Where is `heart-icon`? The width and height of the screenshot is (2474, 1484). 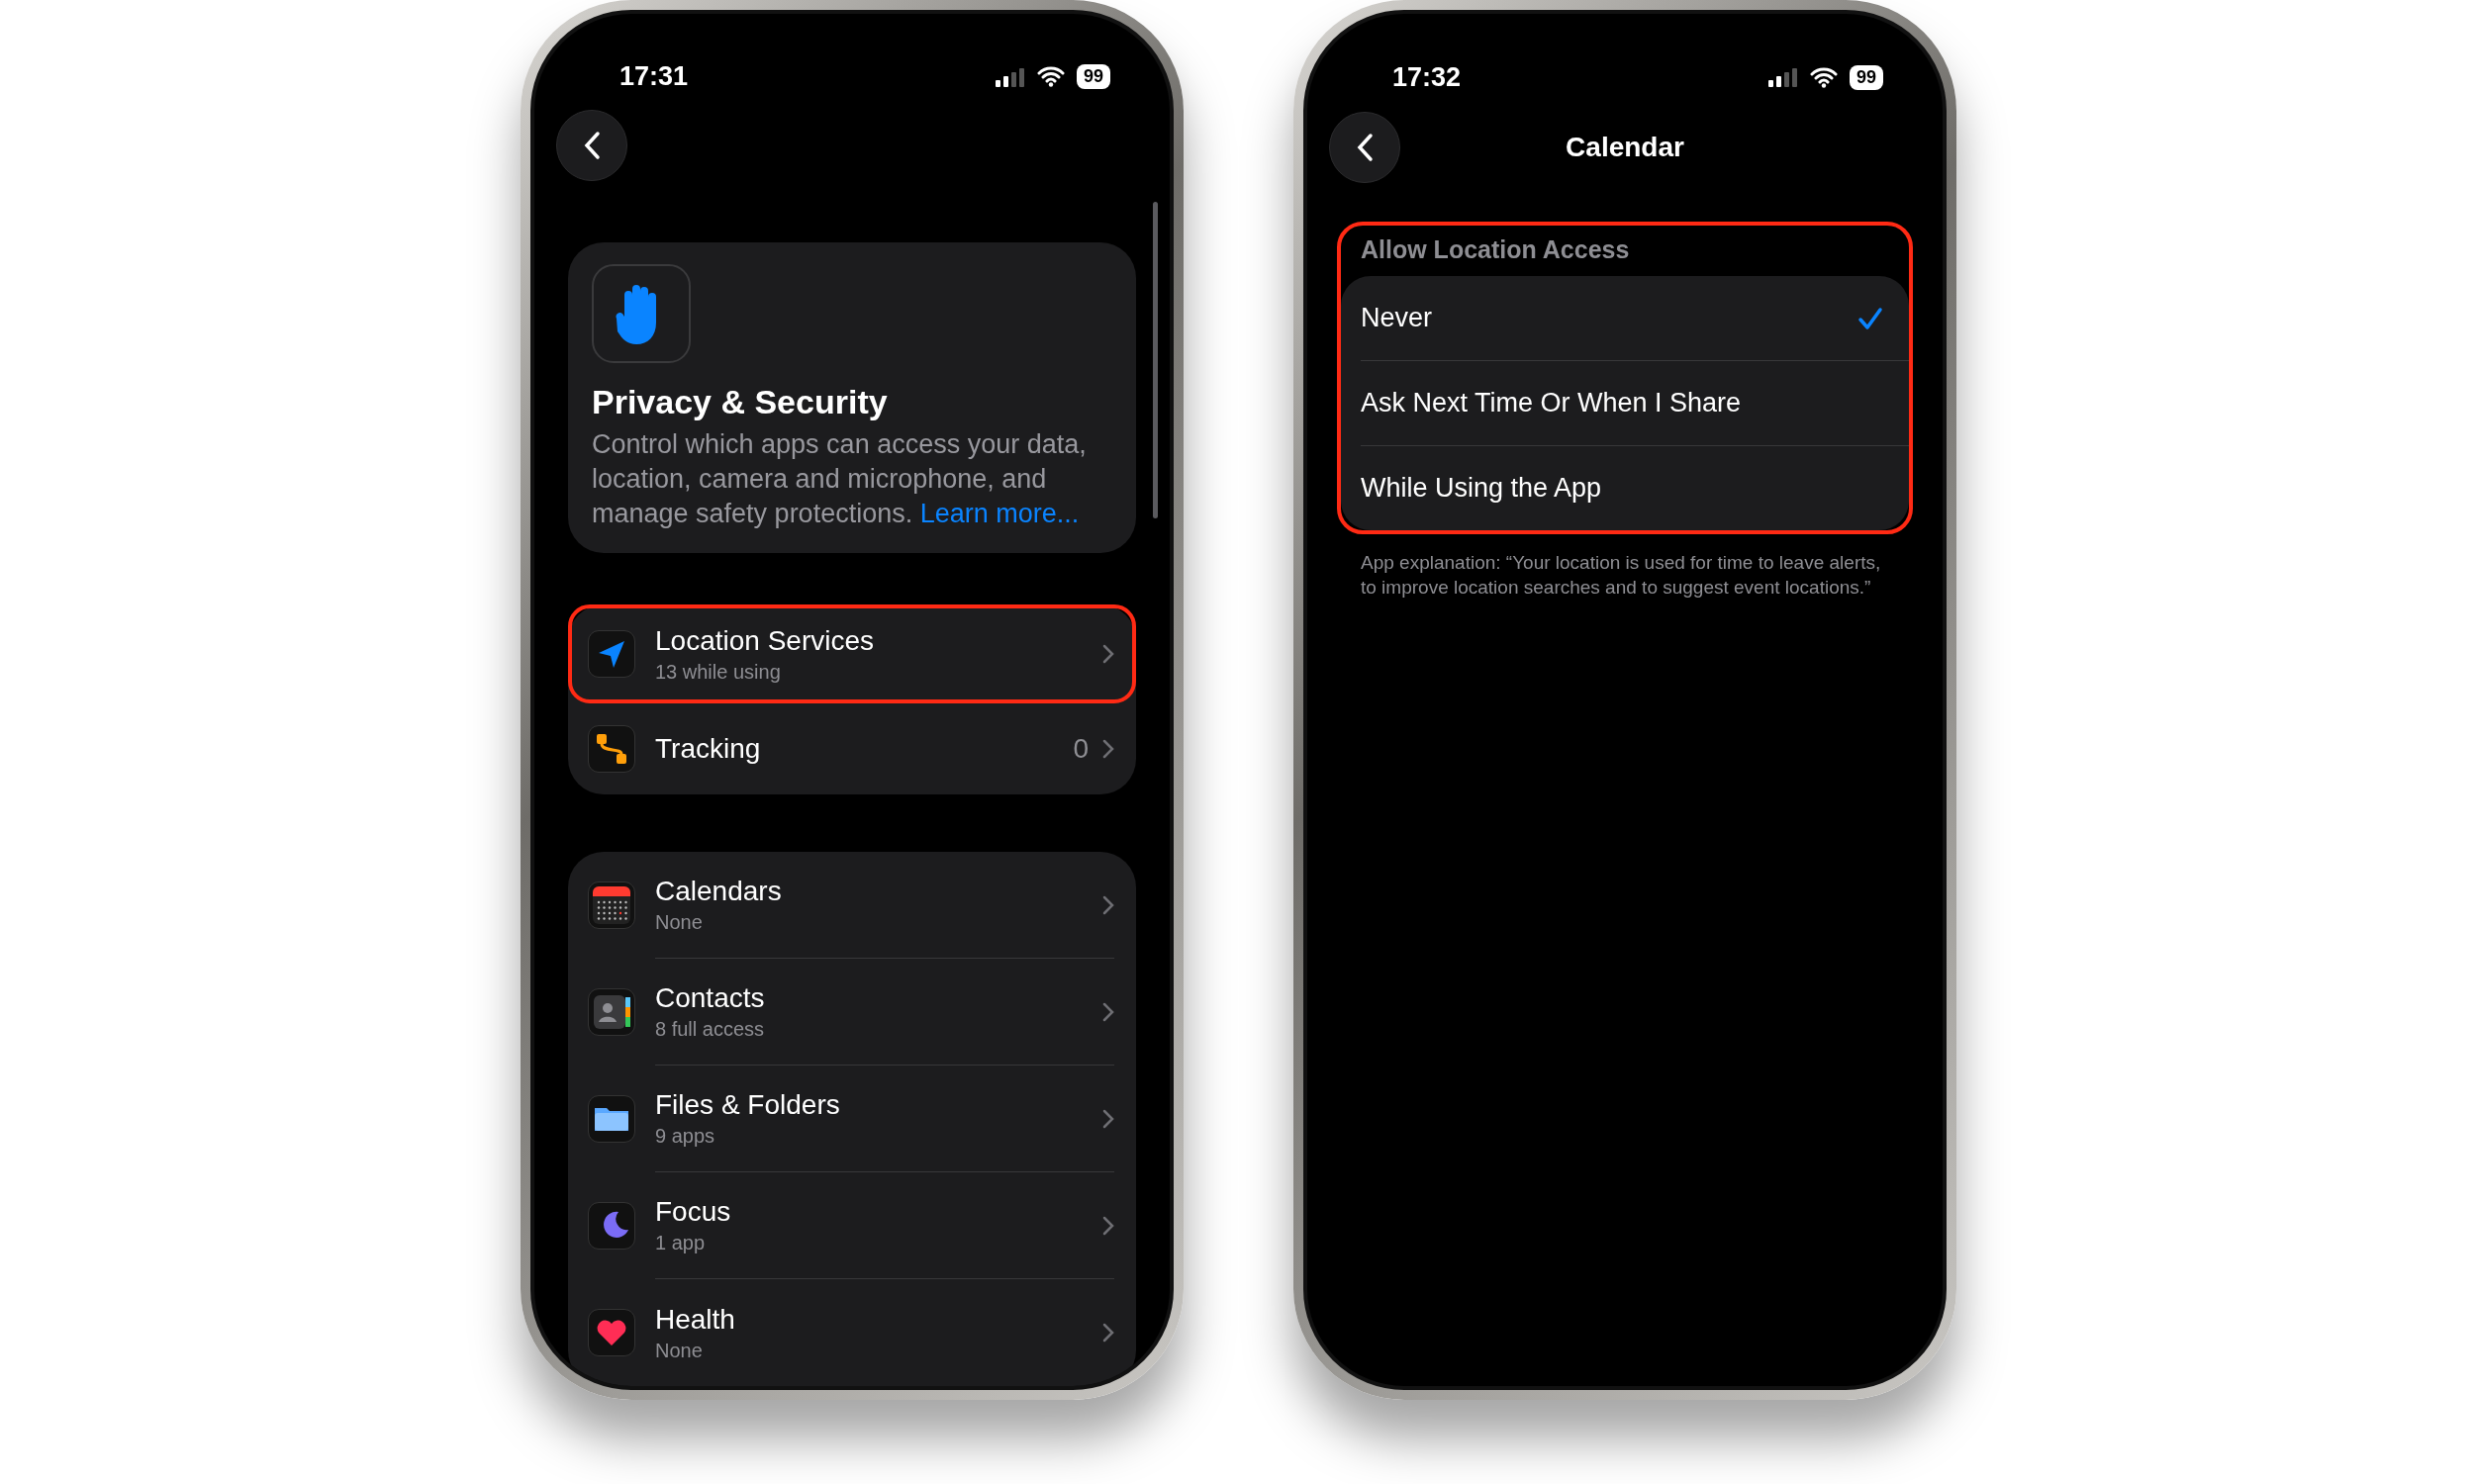 heart-icon is located at coordinates (611, 1332).